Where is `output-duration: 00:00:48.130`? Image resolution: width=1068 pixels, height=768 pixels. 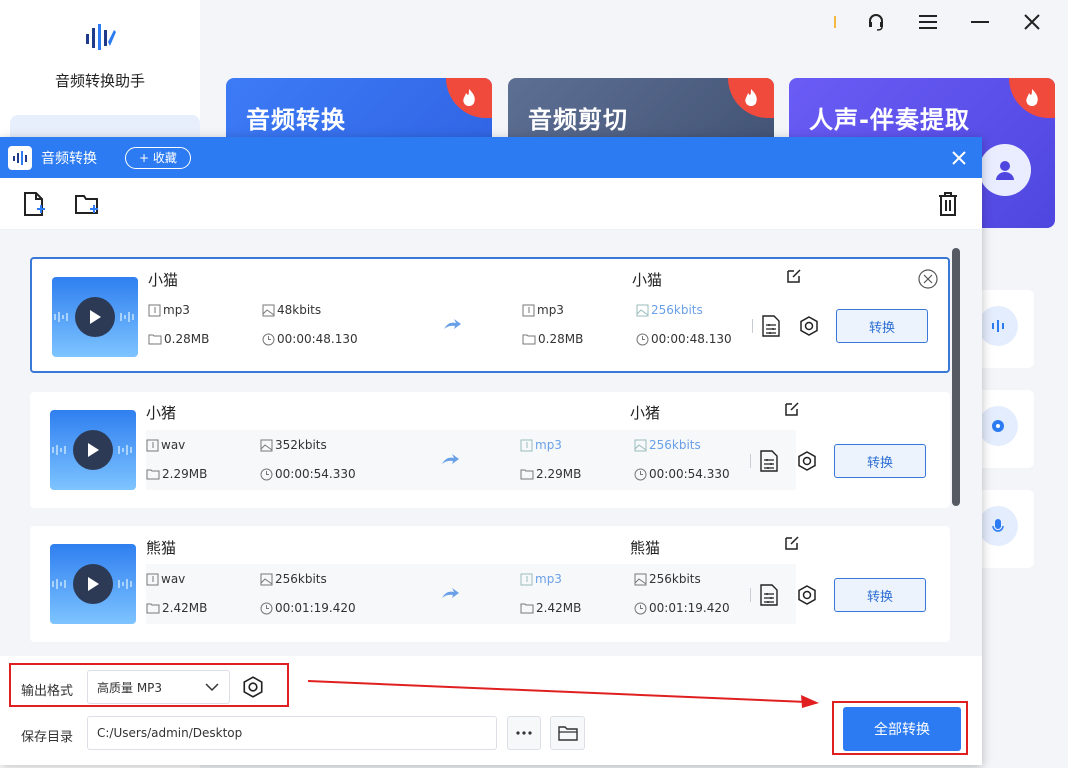
output-duration: 00:00:48.130 is located at coordinates (684, 339).